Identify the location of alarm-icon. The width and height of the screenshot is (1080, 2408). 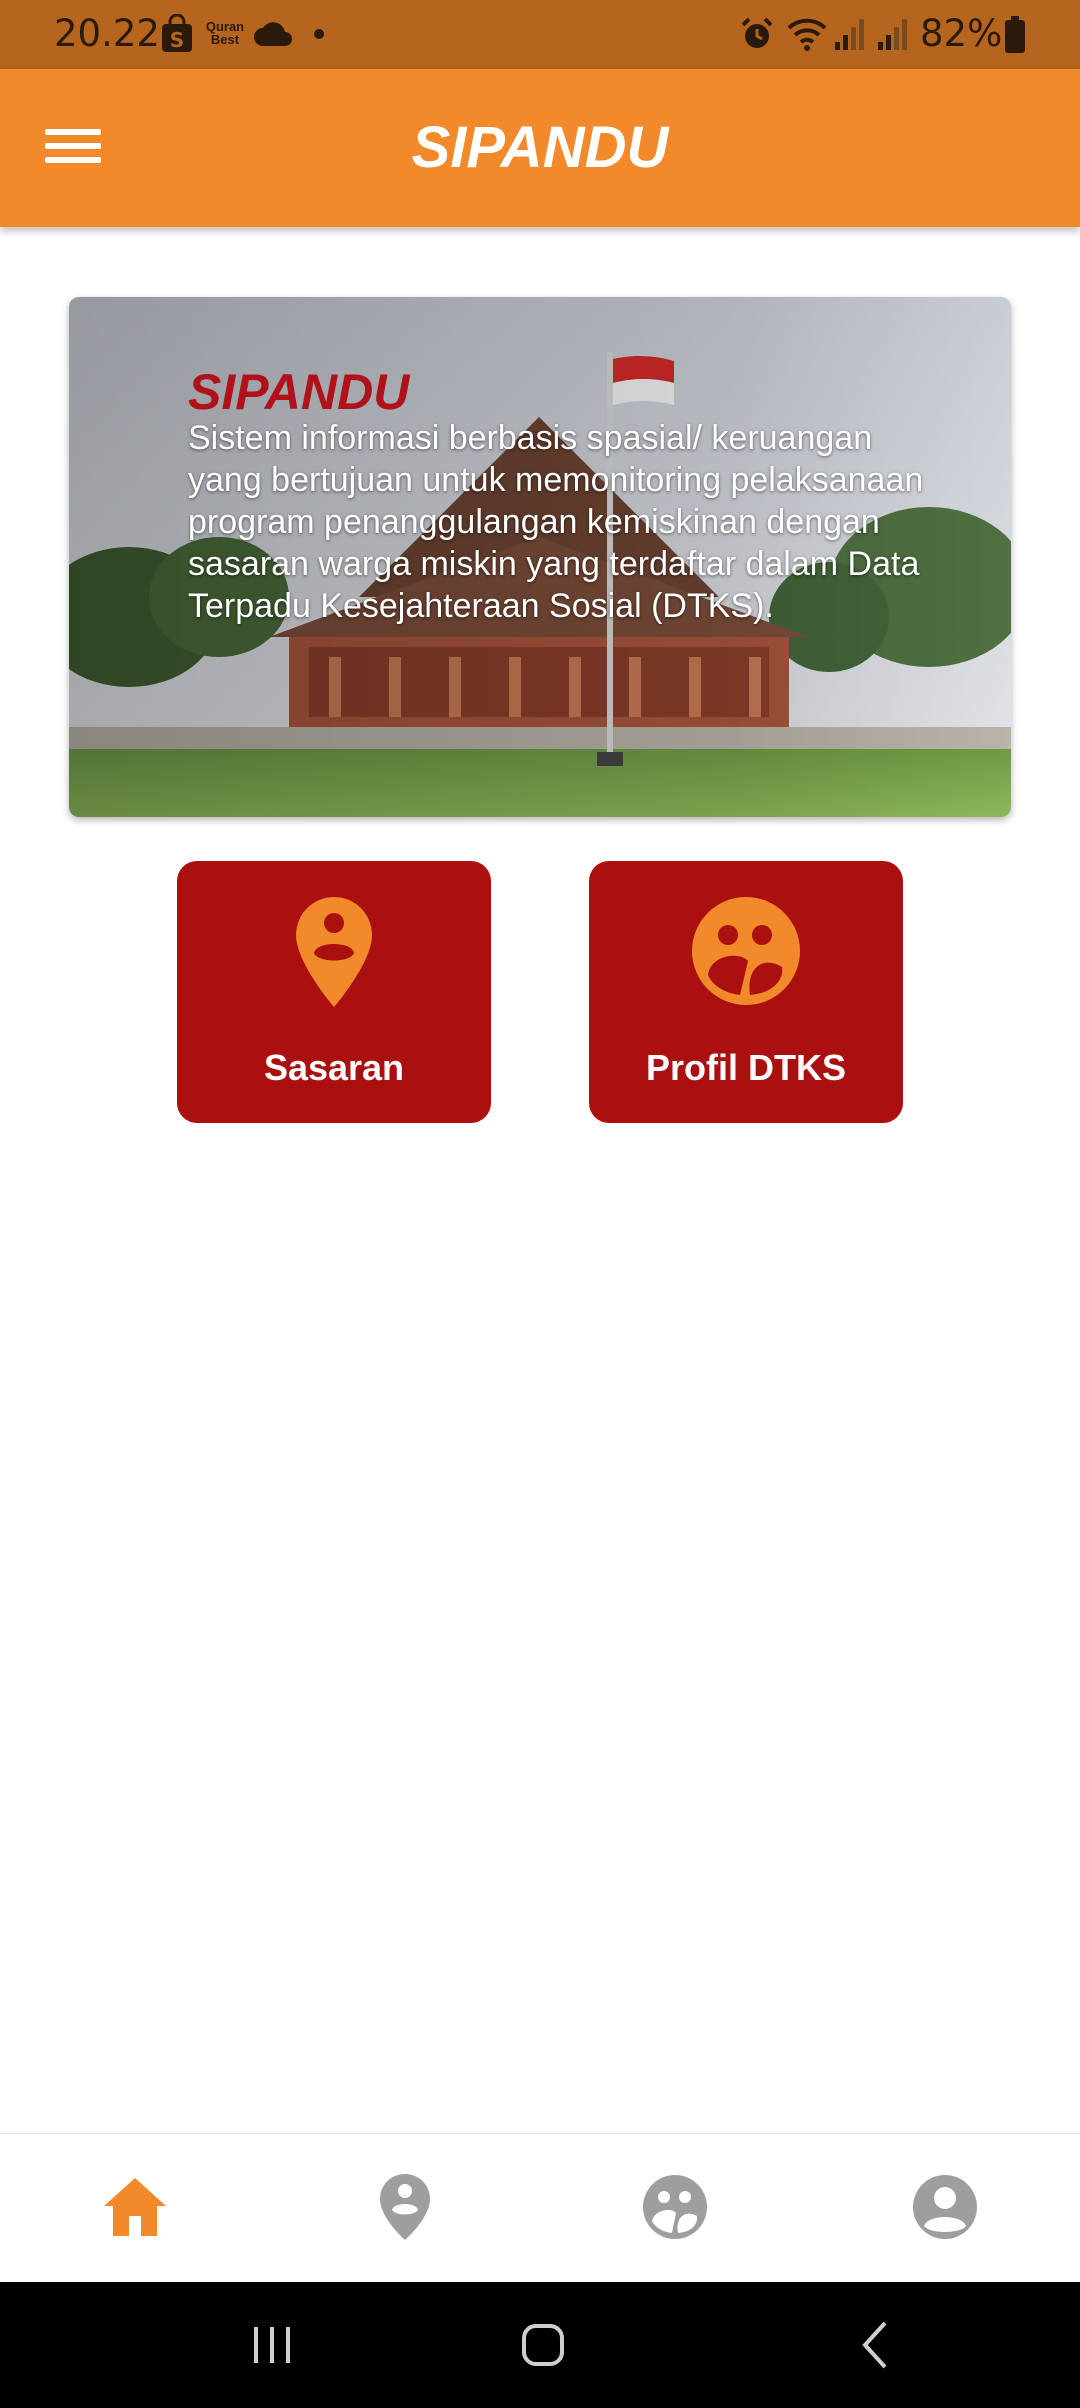
(757, 32).